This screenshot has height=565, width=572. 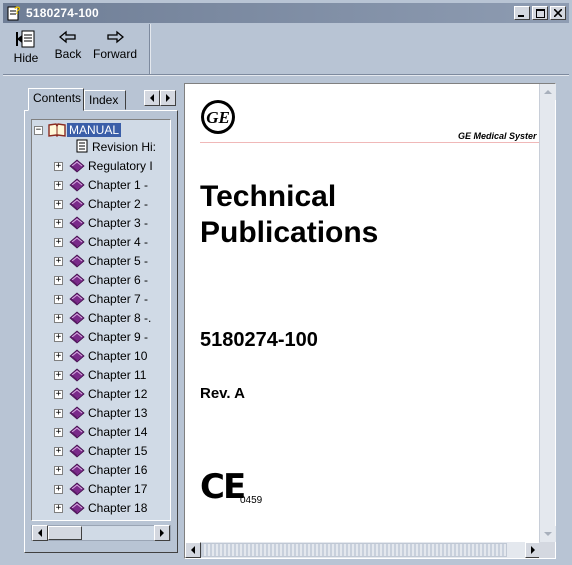 I want to click on tree-item-chapter: + Chapter 15, so click(x=100, y=451).